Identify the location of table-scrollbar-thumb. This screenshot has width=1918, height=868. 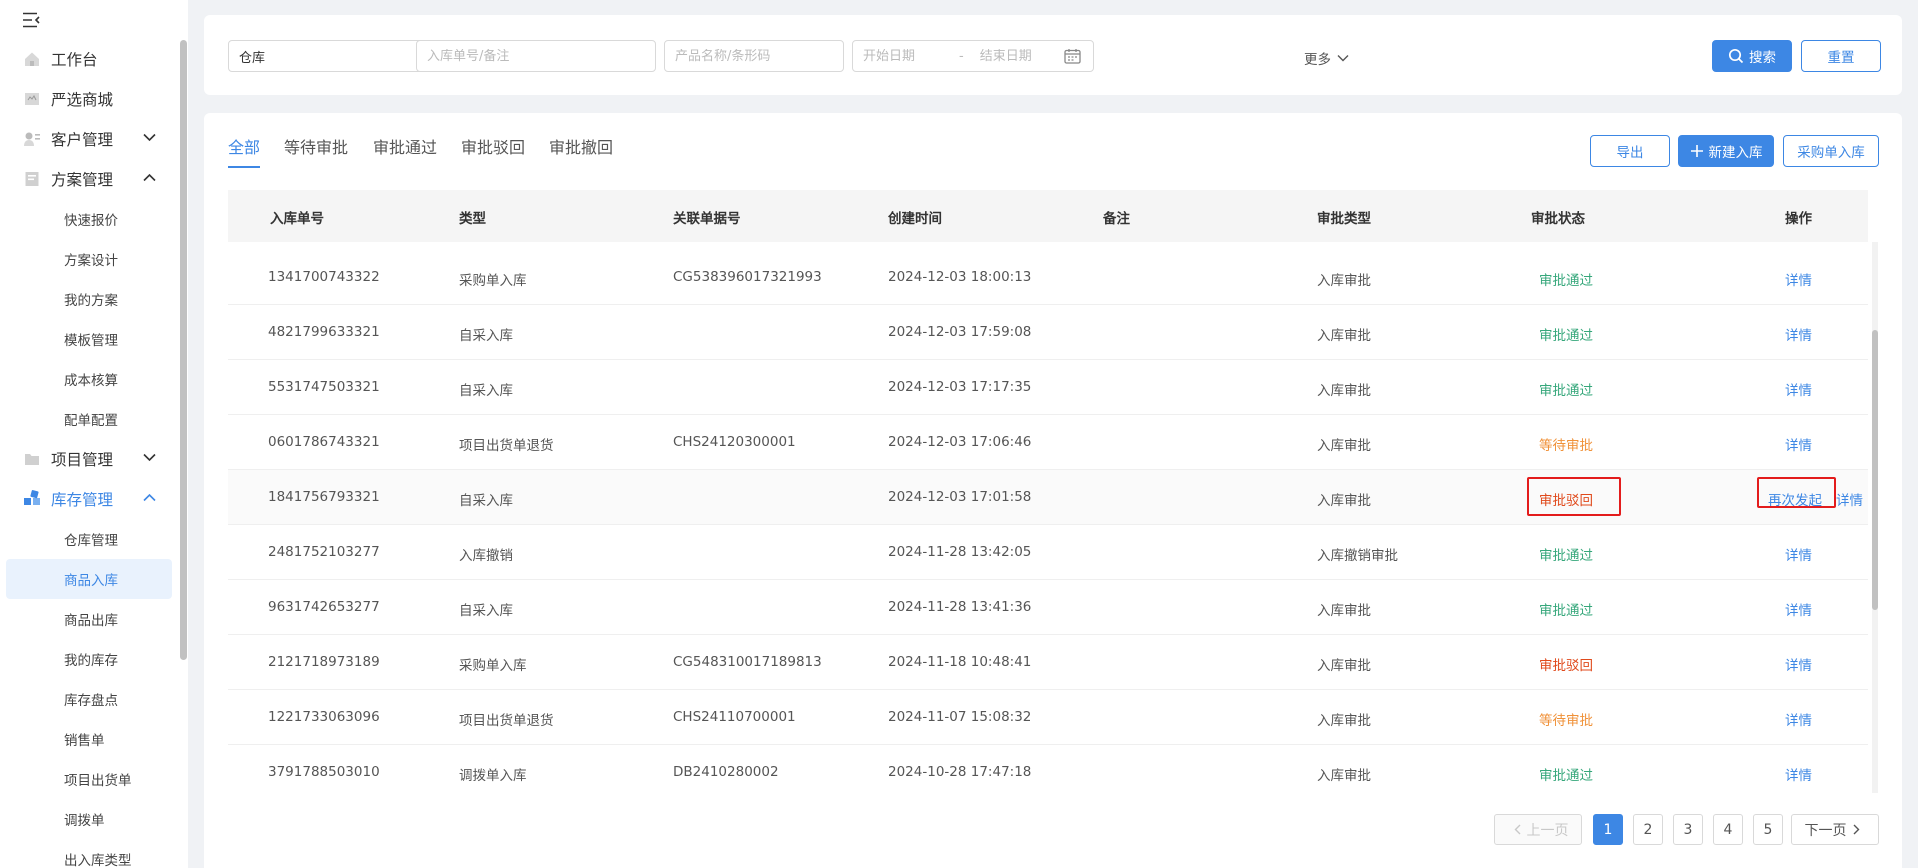
(1875, 470).